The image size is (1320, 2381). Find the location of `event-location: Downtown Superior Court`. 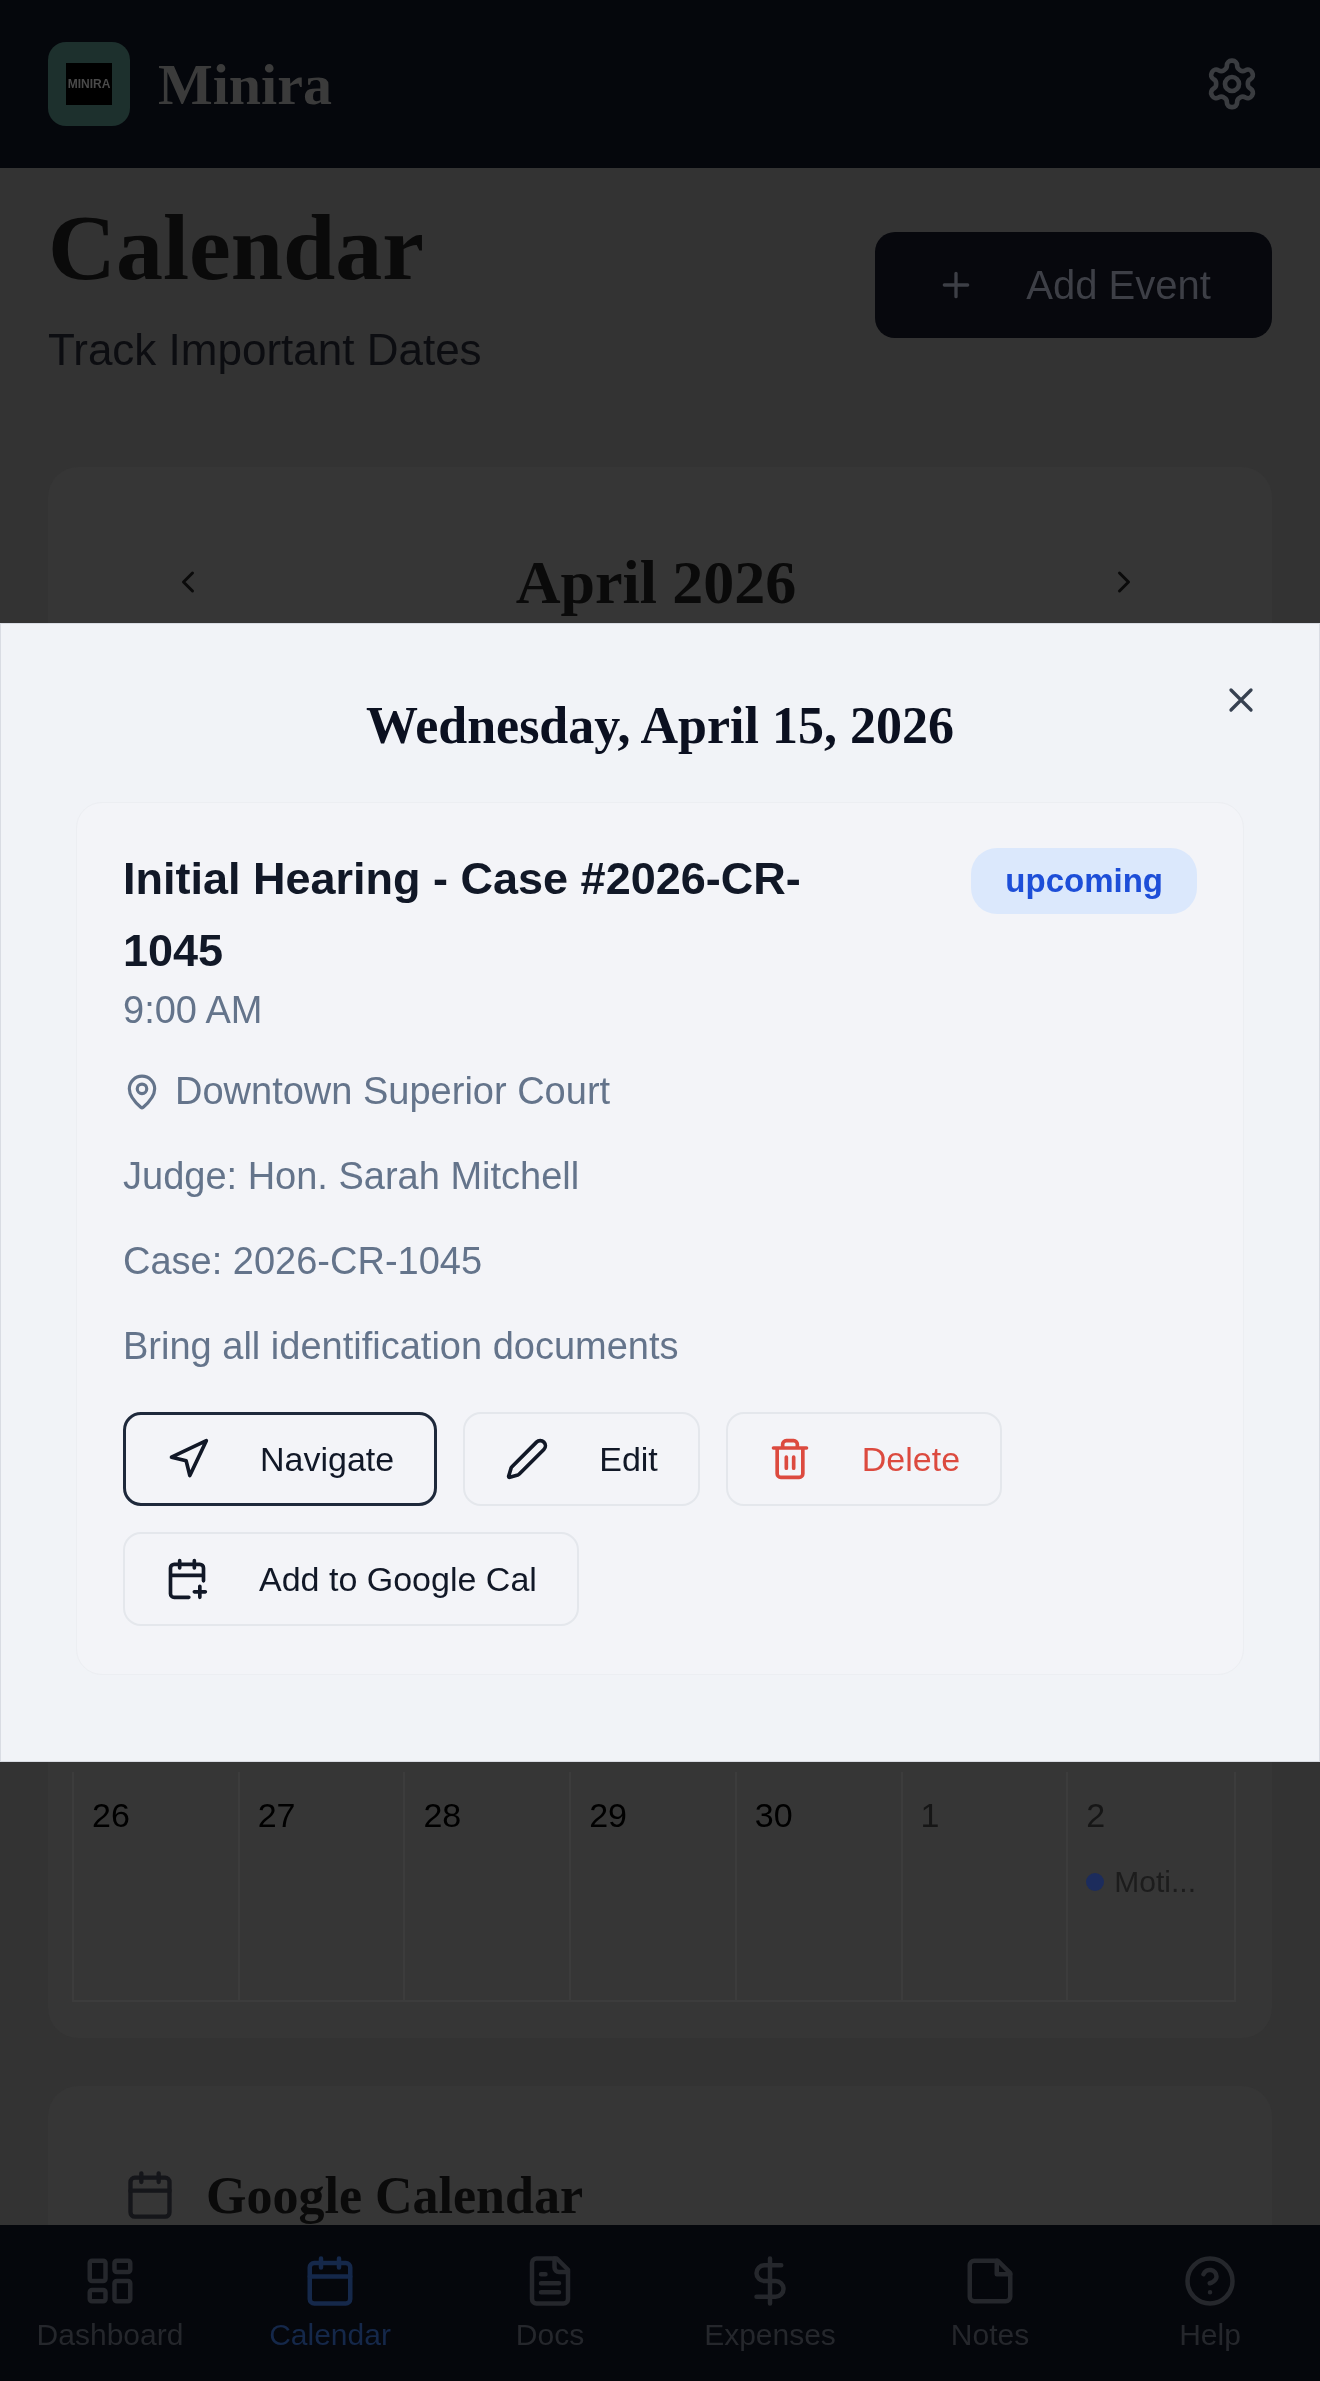

event-location: Downtown Superior Court is located at coordinates (393, 1091).